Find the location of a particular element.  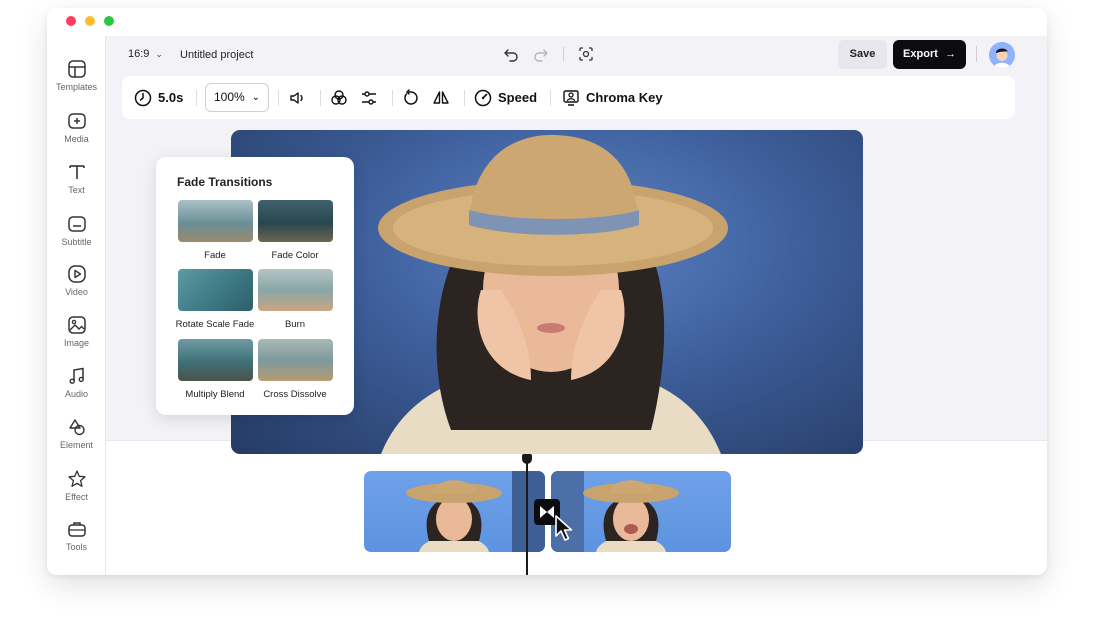

project-name: Untitled project is located at coordinates (216, 55).